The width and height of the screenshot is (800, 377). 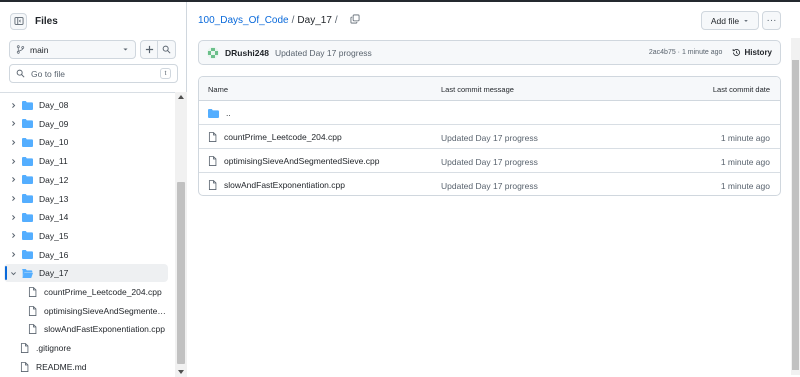 I want to click on selected-item-indicator, so click(x=6, y=273).